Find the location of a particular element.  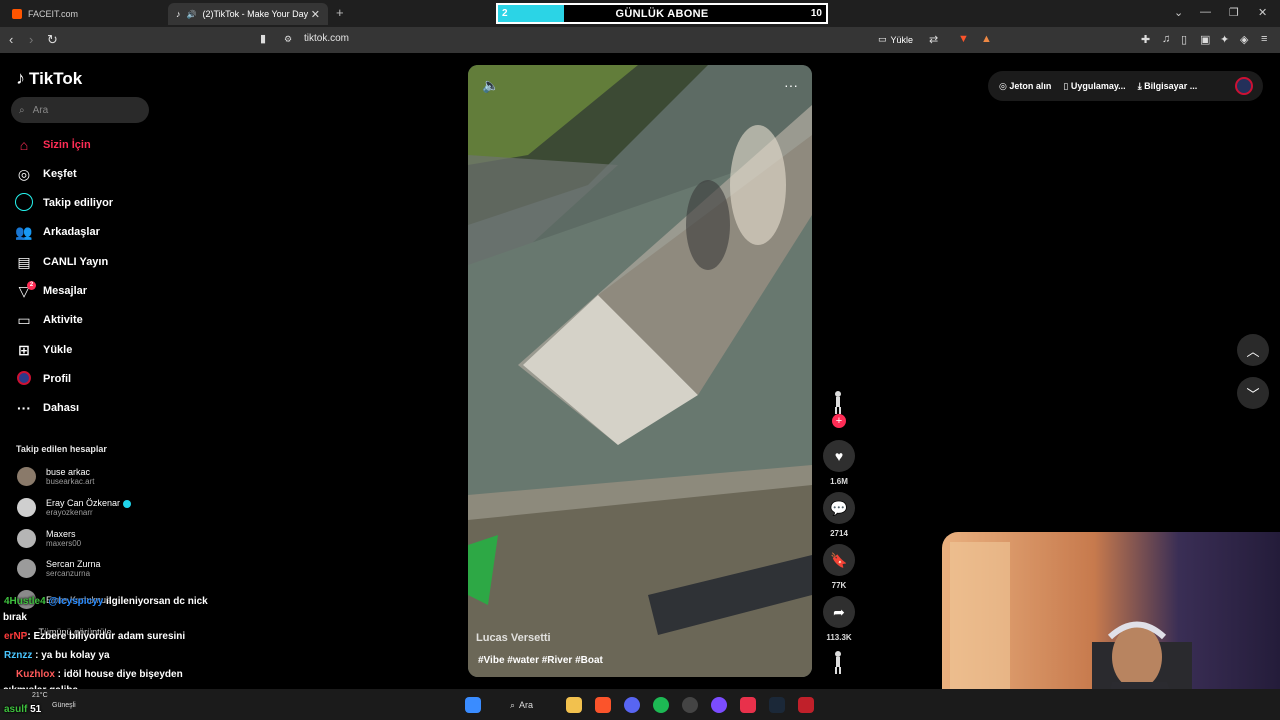

account-name: buse arkac is located at coordinates (68, 472).